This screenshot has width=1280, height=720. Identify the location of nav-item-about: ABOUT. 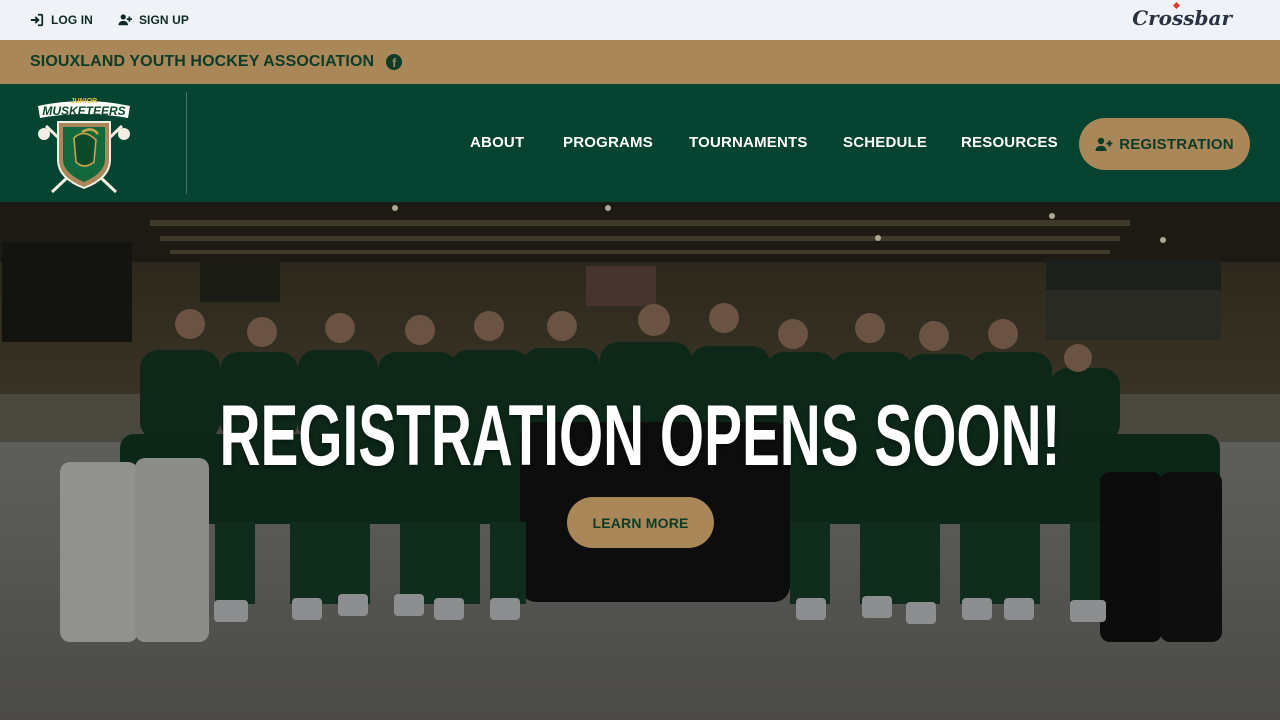
(497, 142).